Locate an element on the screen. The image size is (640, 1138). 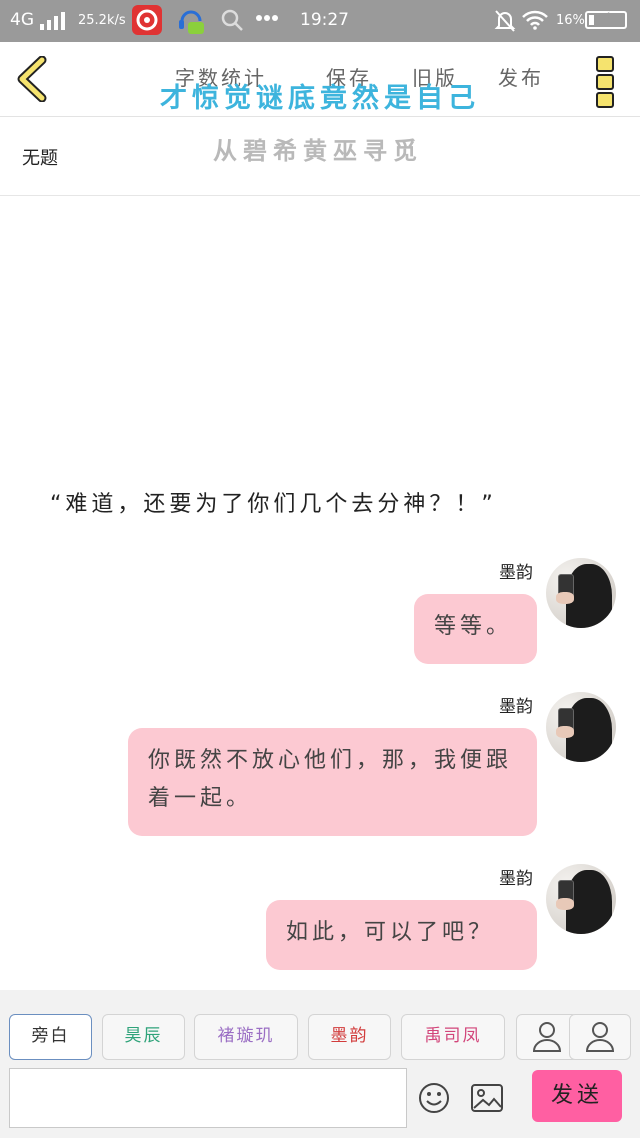
role-chip-moyun: 墨韵 is located at coordinates (349, 1037).